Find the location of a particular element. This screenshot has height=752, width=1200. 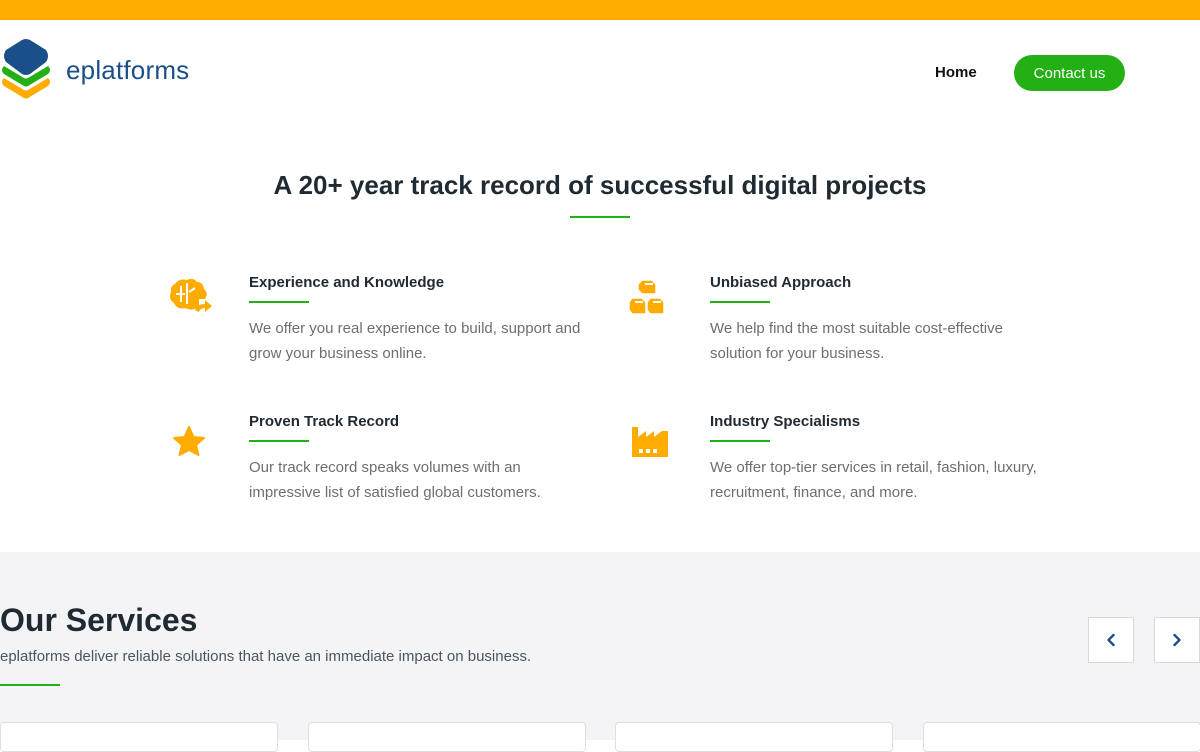

services-title: Our Services is located at coordinates (99, 620).